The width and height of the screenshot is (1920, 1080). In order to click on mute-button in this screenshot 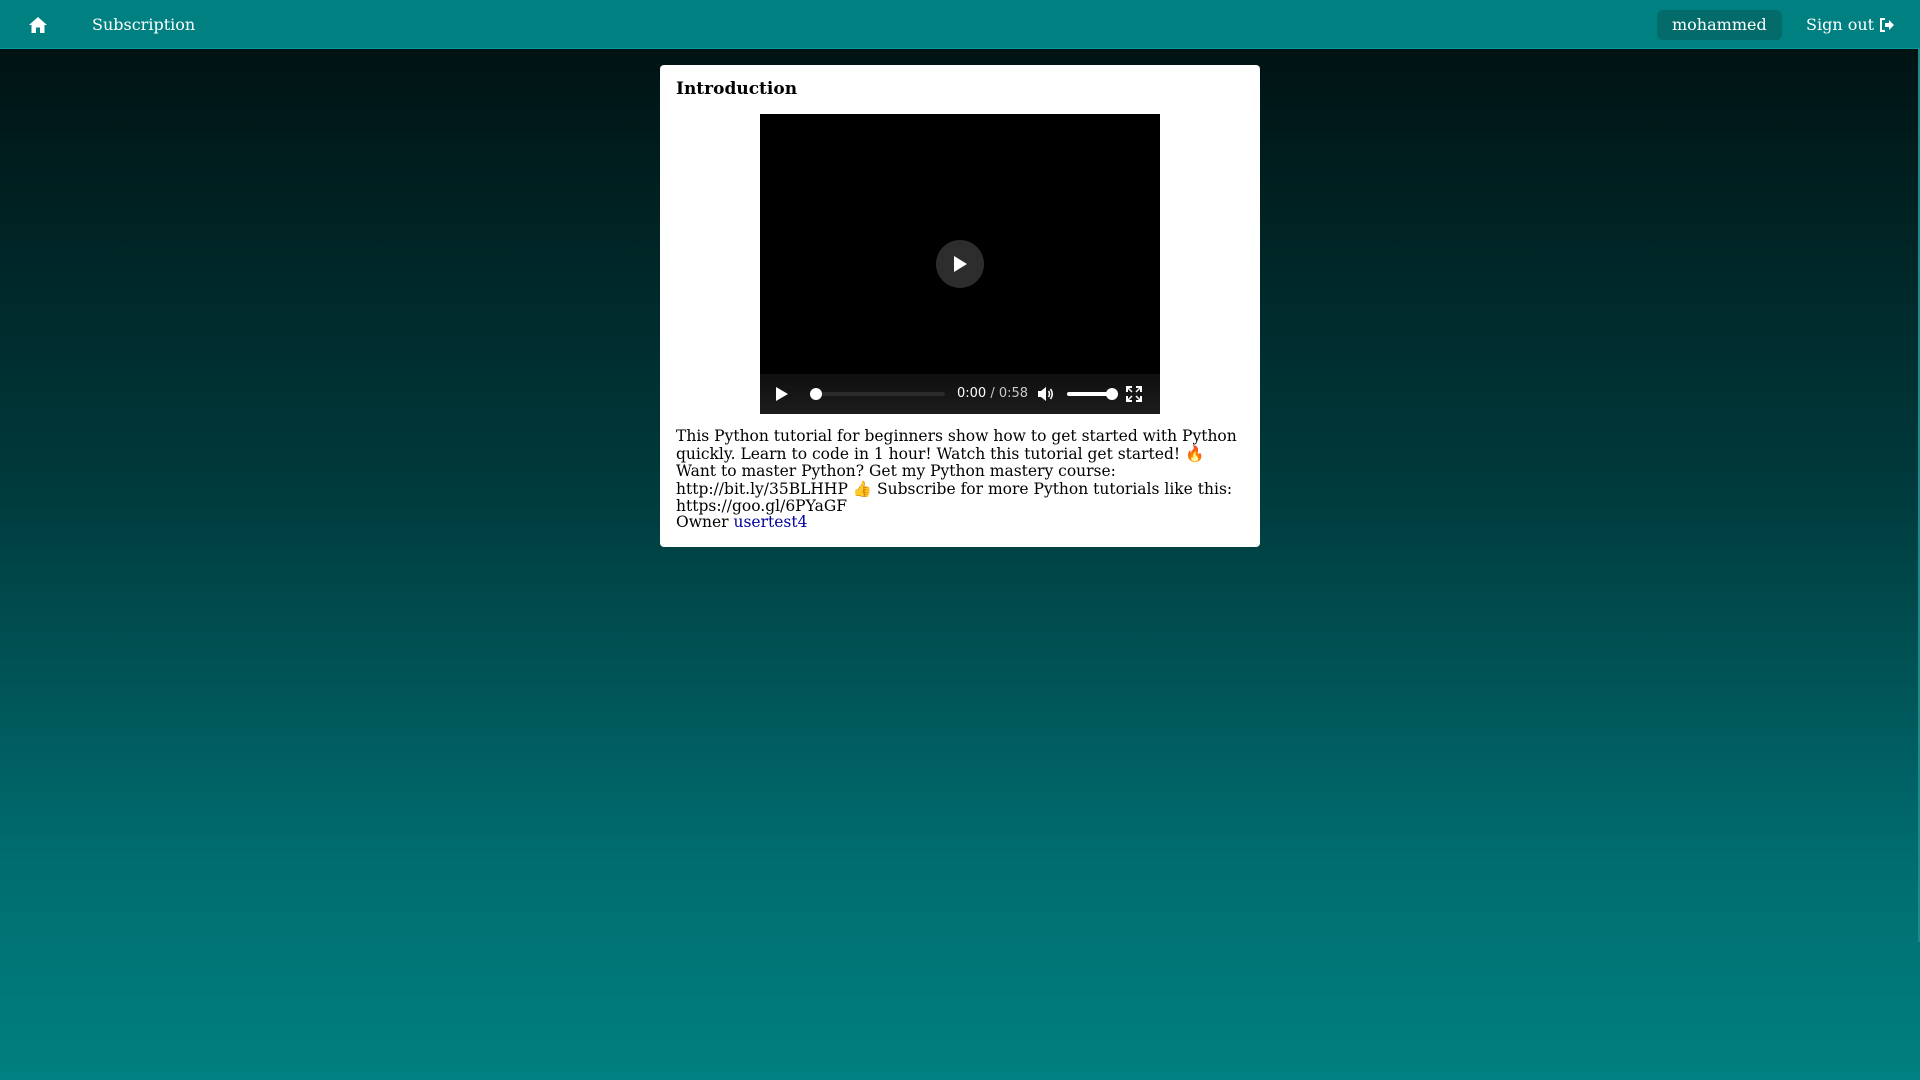, I will do `click(1046, 394)`.